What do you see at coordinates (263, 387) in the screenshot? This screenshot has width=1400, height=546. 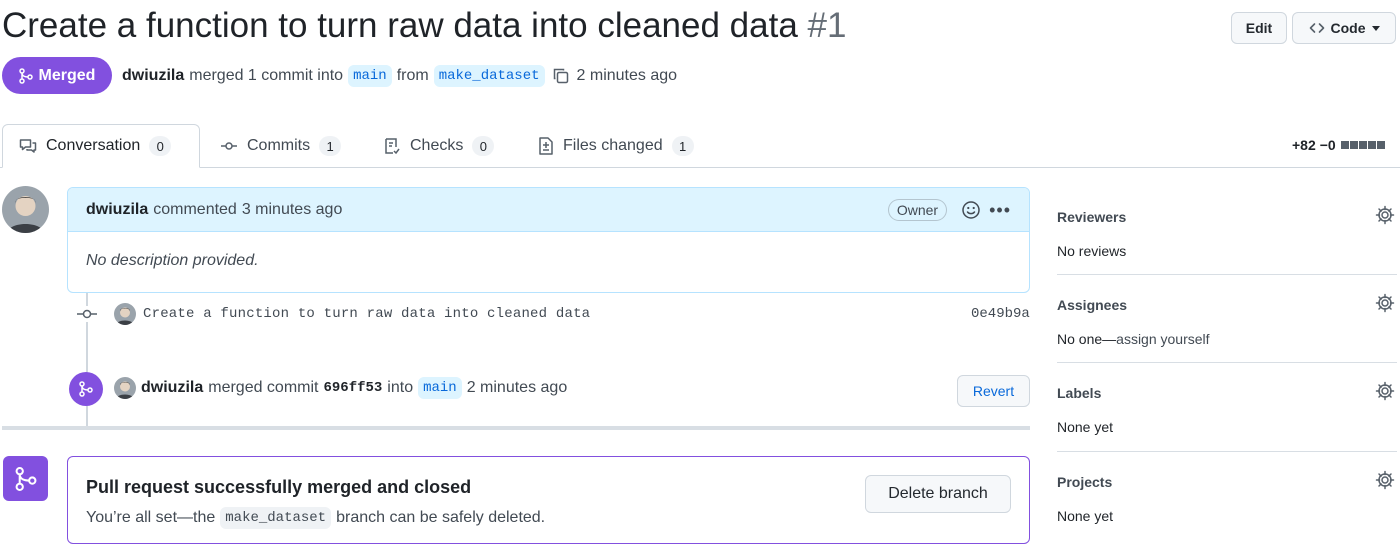 I see `merge-action: merged commit` at bounding box center [263, 387].